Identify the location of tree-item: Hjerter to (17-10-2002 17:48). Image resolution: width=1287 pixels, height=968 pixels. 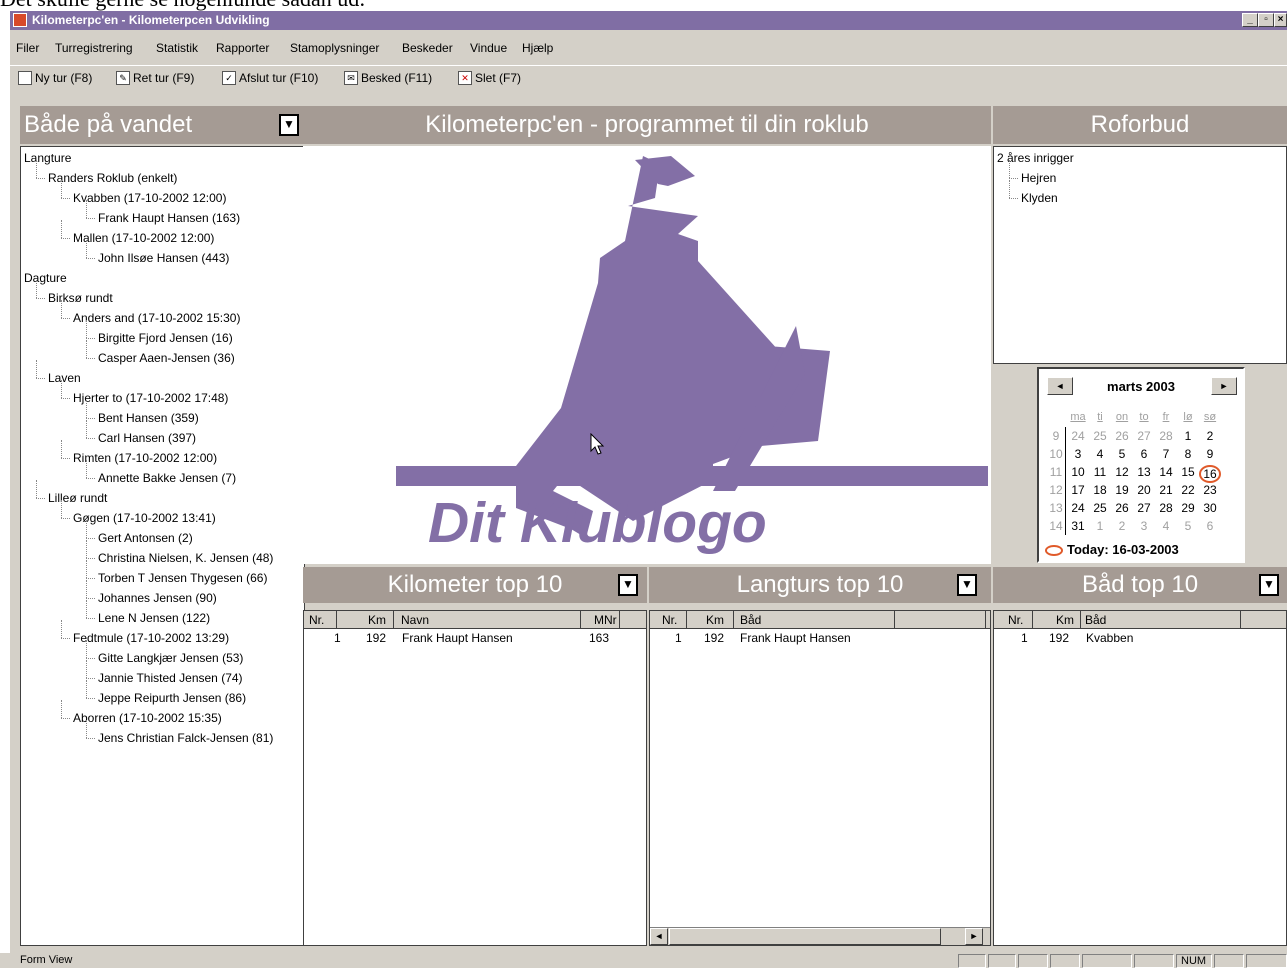
(150, 398).